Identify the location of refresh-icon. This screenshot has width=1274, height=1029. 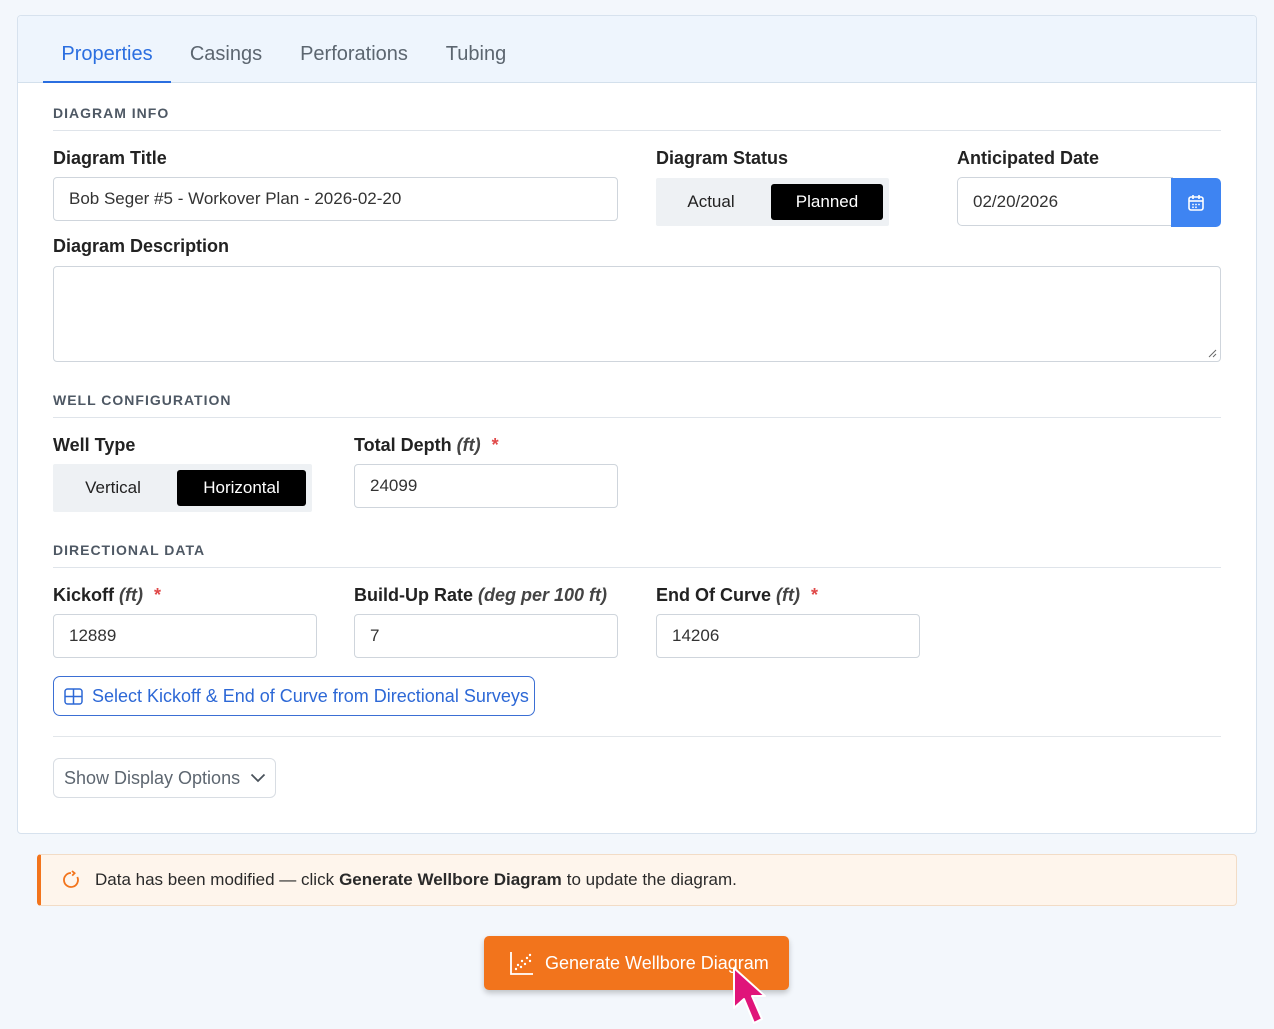
(71, 880).